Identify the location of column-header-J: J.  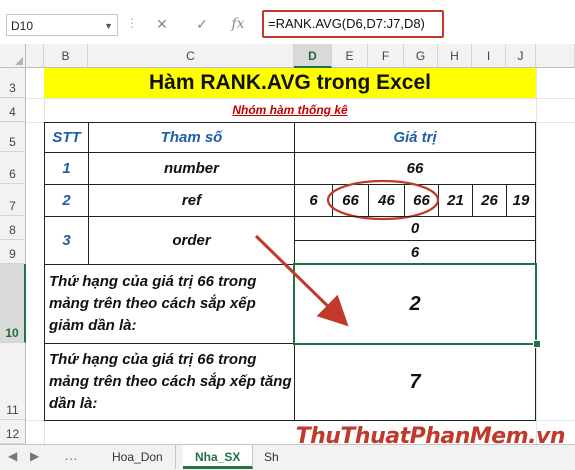
(521, 56).